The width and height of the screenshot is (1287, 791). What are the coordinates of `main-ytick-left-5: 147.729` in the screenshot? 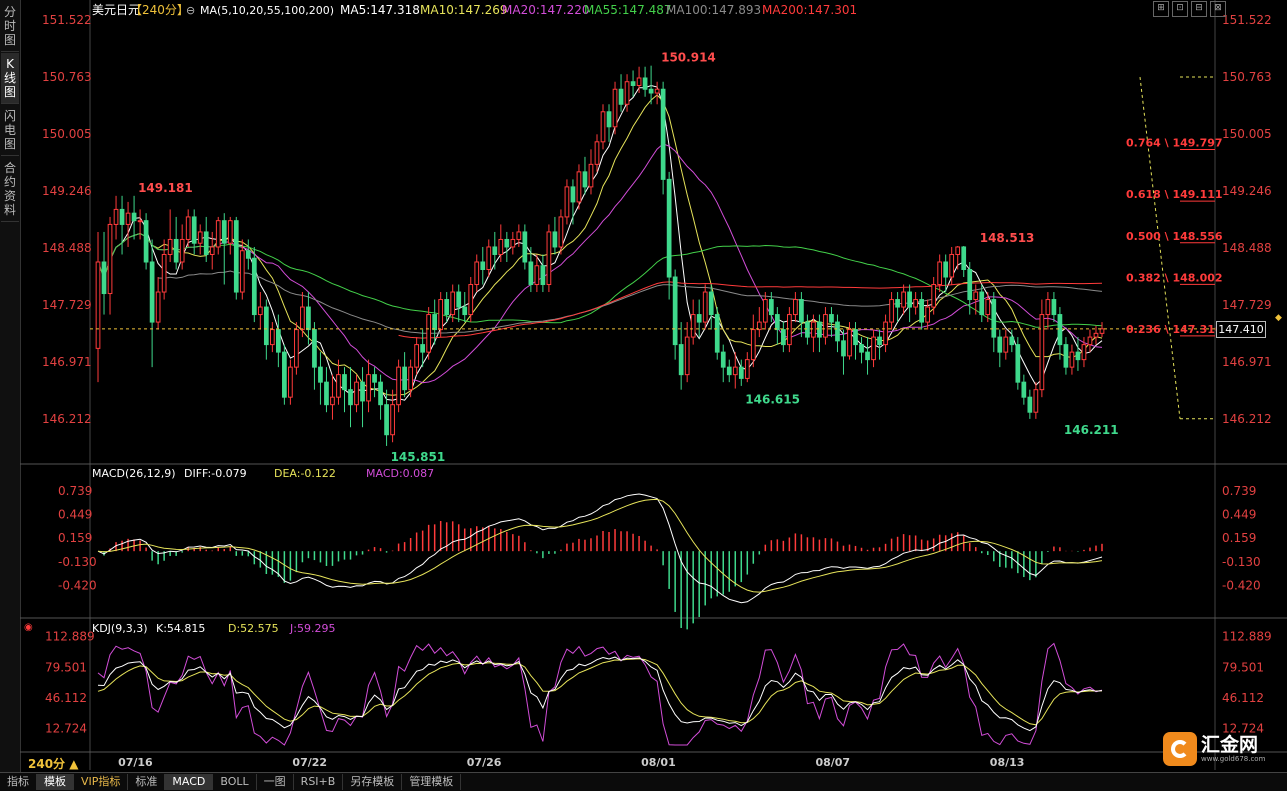 It's located at (67, 305).